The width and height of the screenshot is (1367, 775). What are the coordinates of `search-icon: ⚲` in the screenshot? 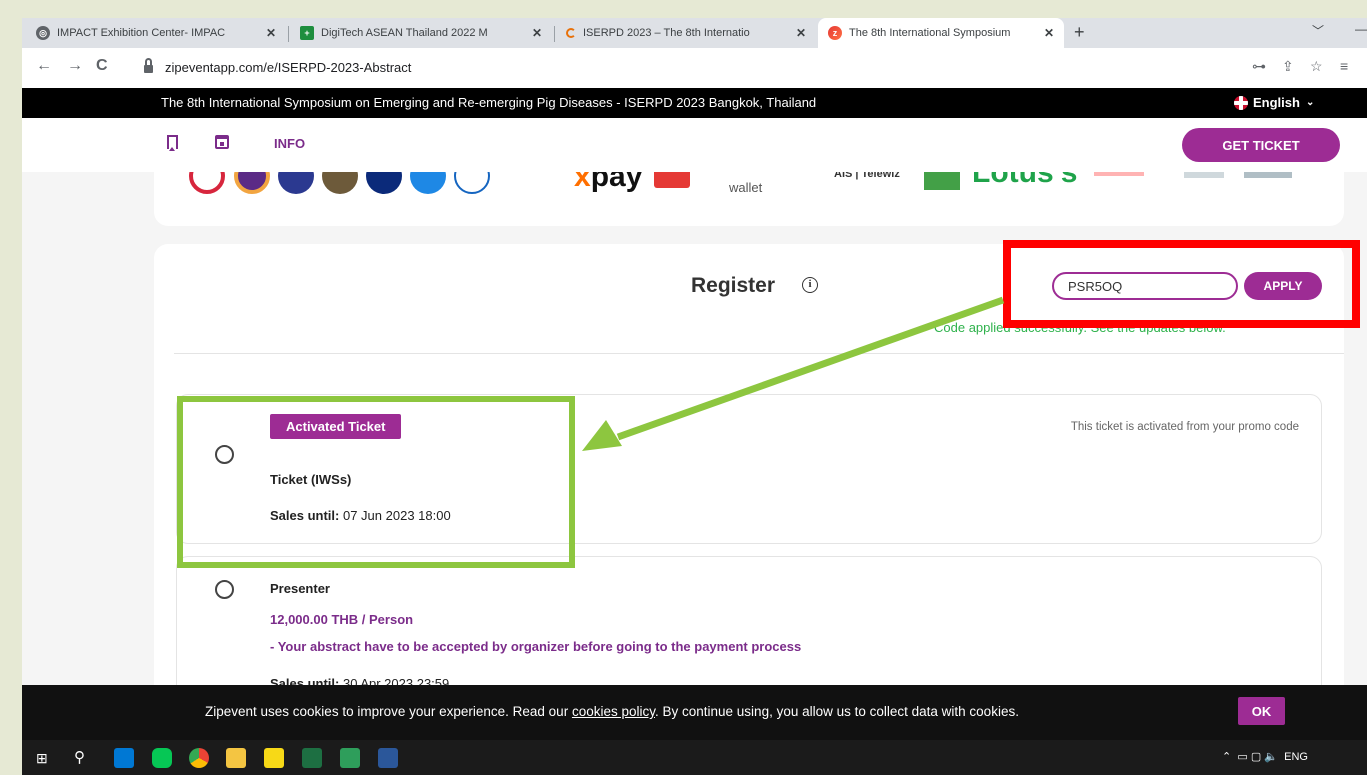 It's located at (79, 757).